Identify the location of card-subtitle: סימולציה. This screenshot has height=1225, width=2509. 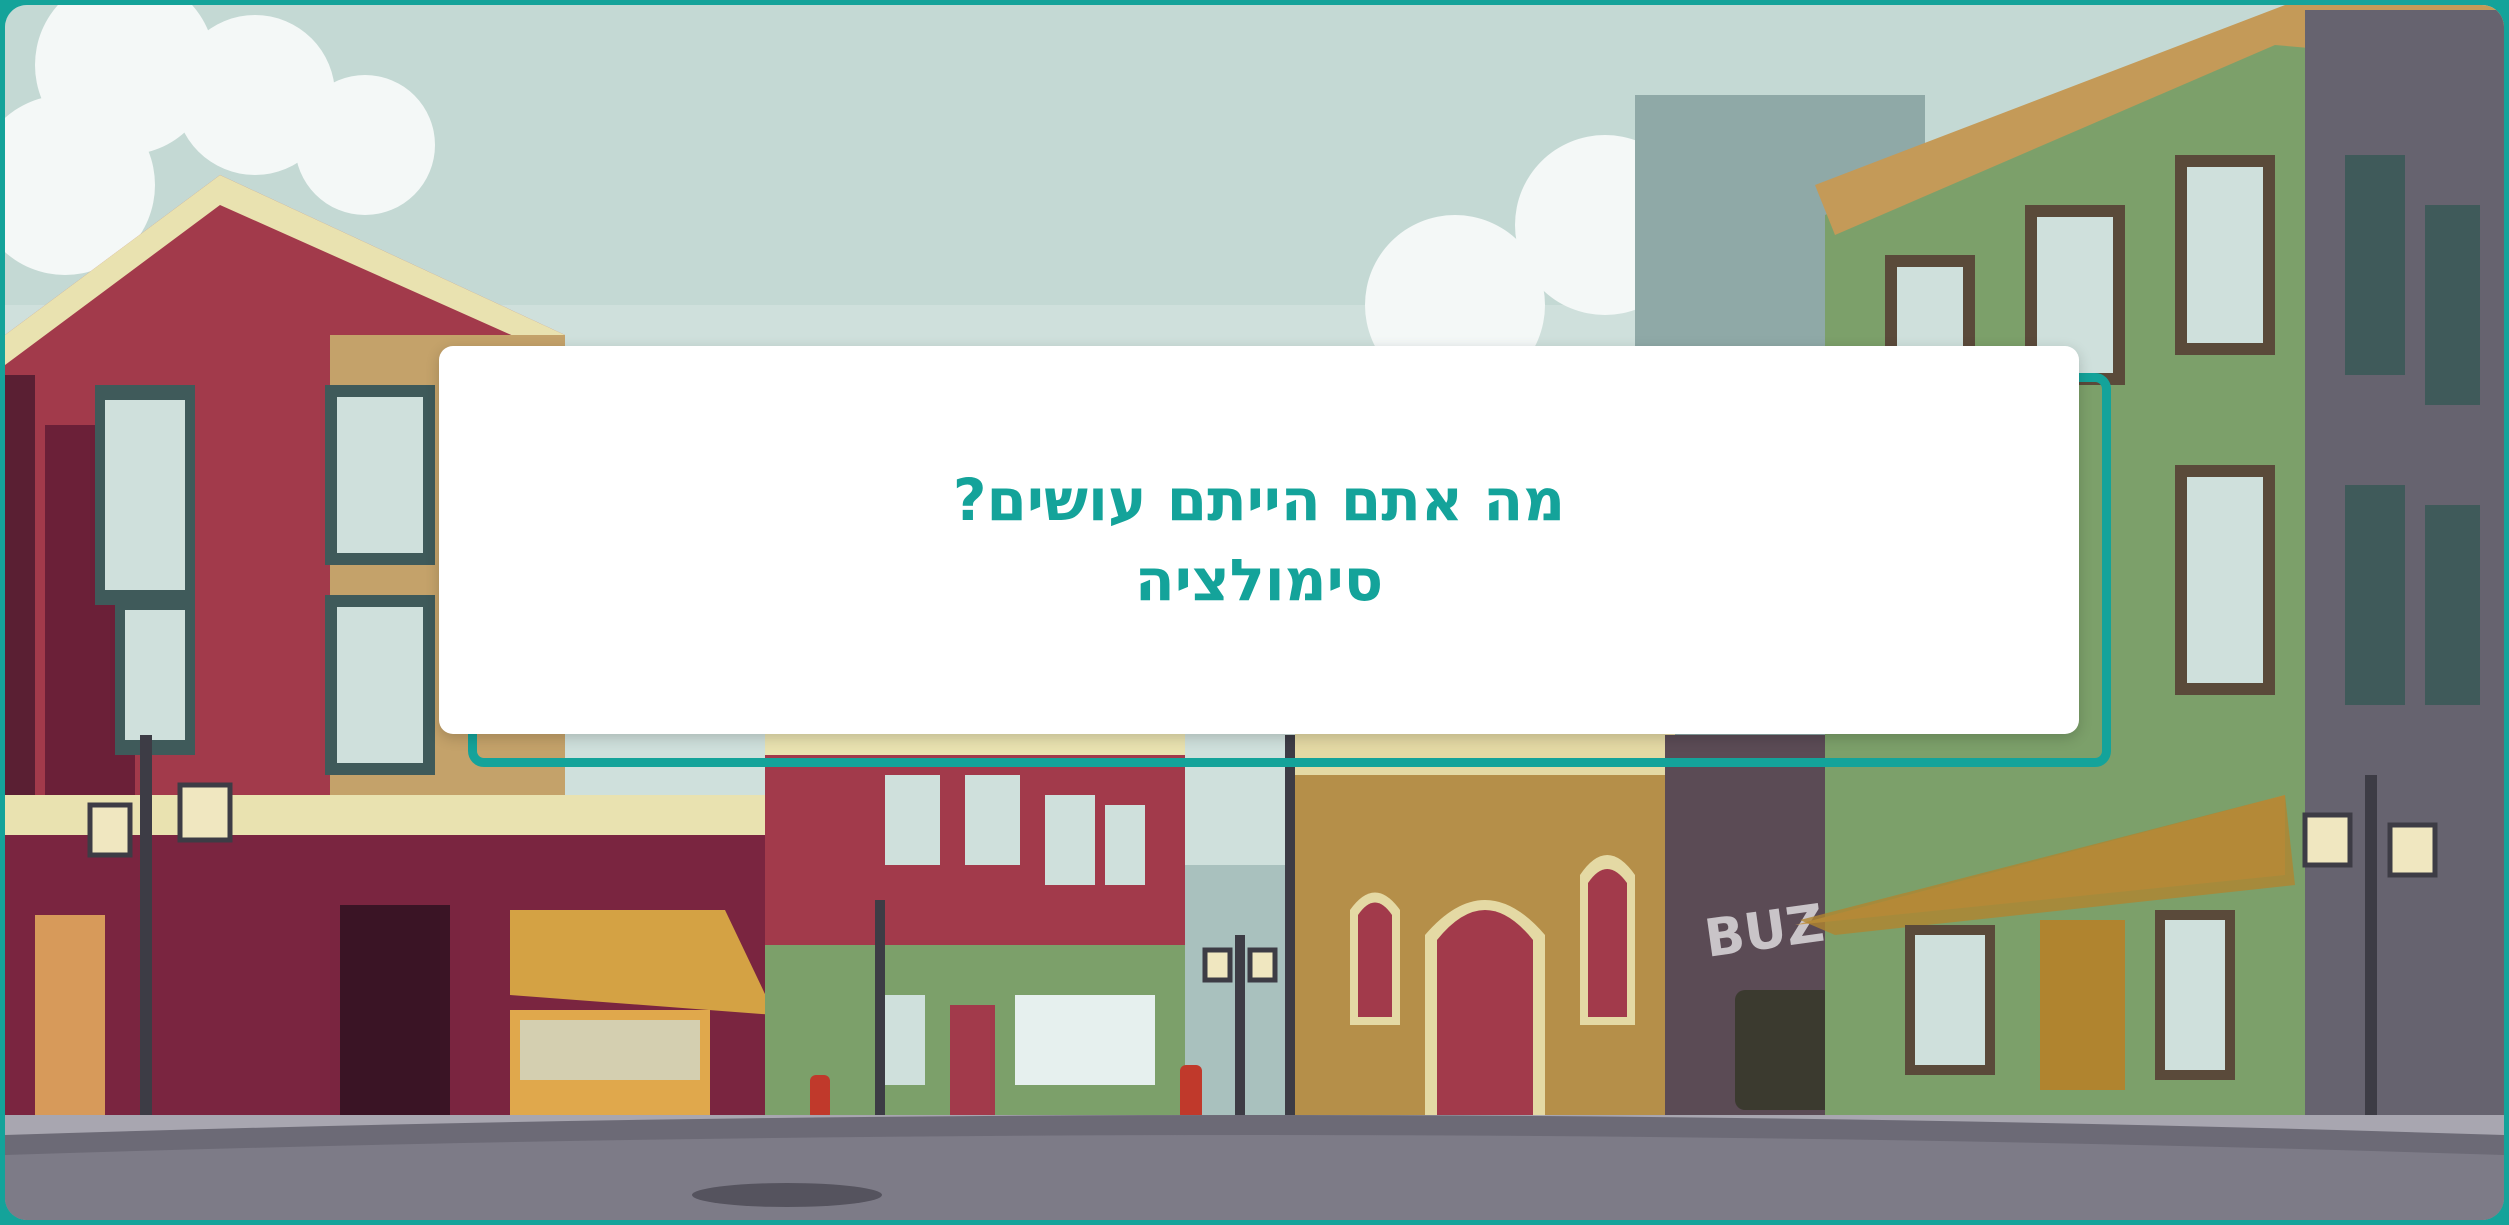
(1259, 580).